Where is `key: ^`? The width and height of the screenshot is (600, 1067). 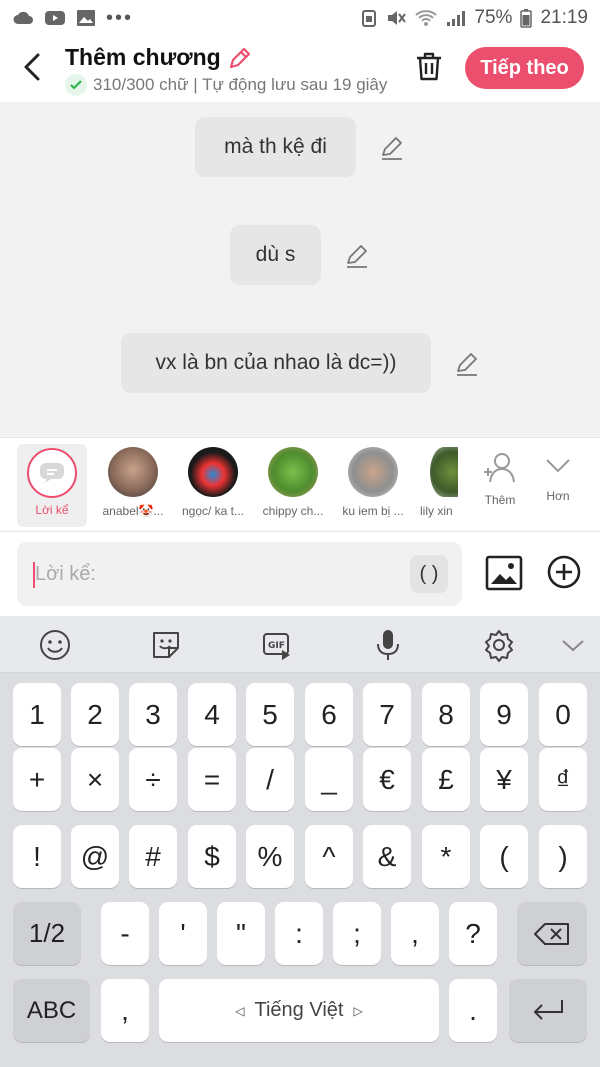 key: ^ is located at coordinates (329, 856).